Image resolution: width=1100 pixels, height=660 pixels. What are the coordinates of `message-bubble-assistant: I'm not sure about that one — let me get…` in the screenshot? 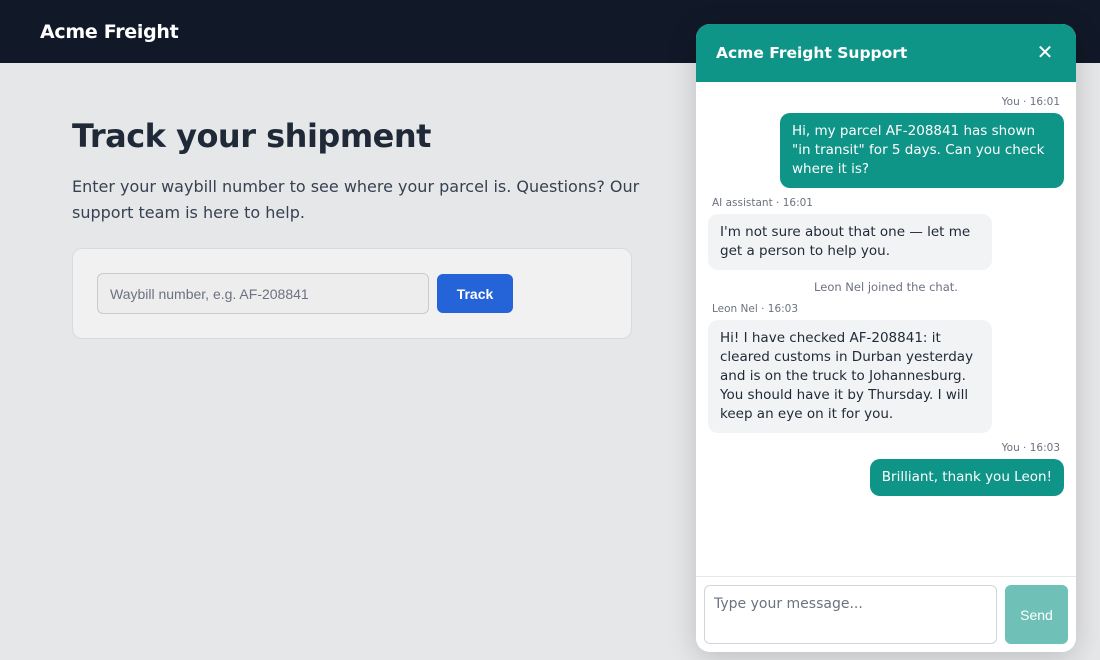 It's located at (850, 242).